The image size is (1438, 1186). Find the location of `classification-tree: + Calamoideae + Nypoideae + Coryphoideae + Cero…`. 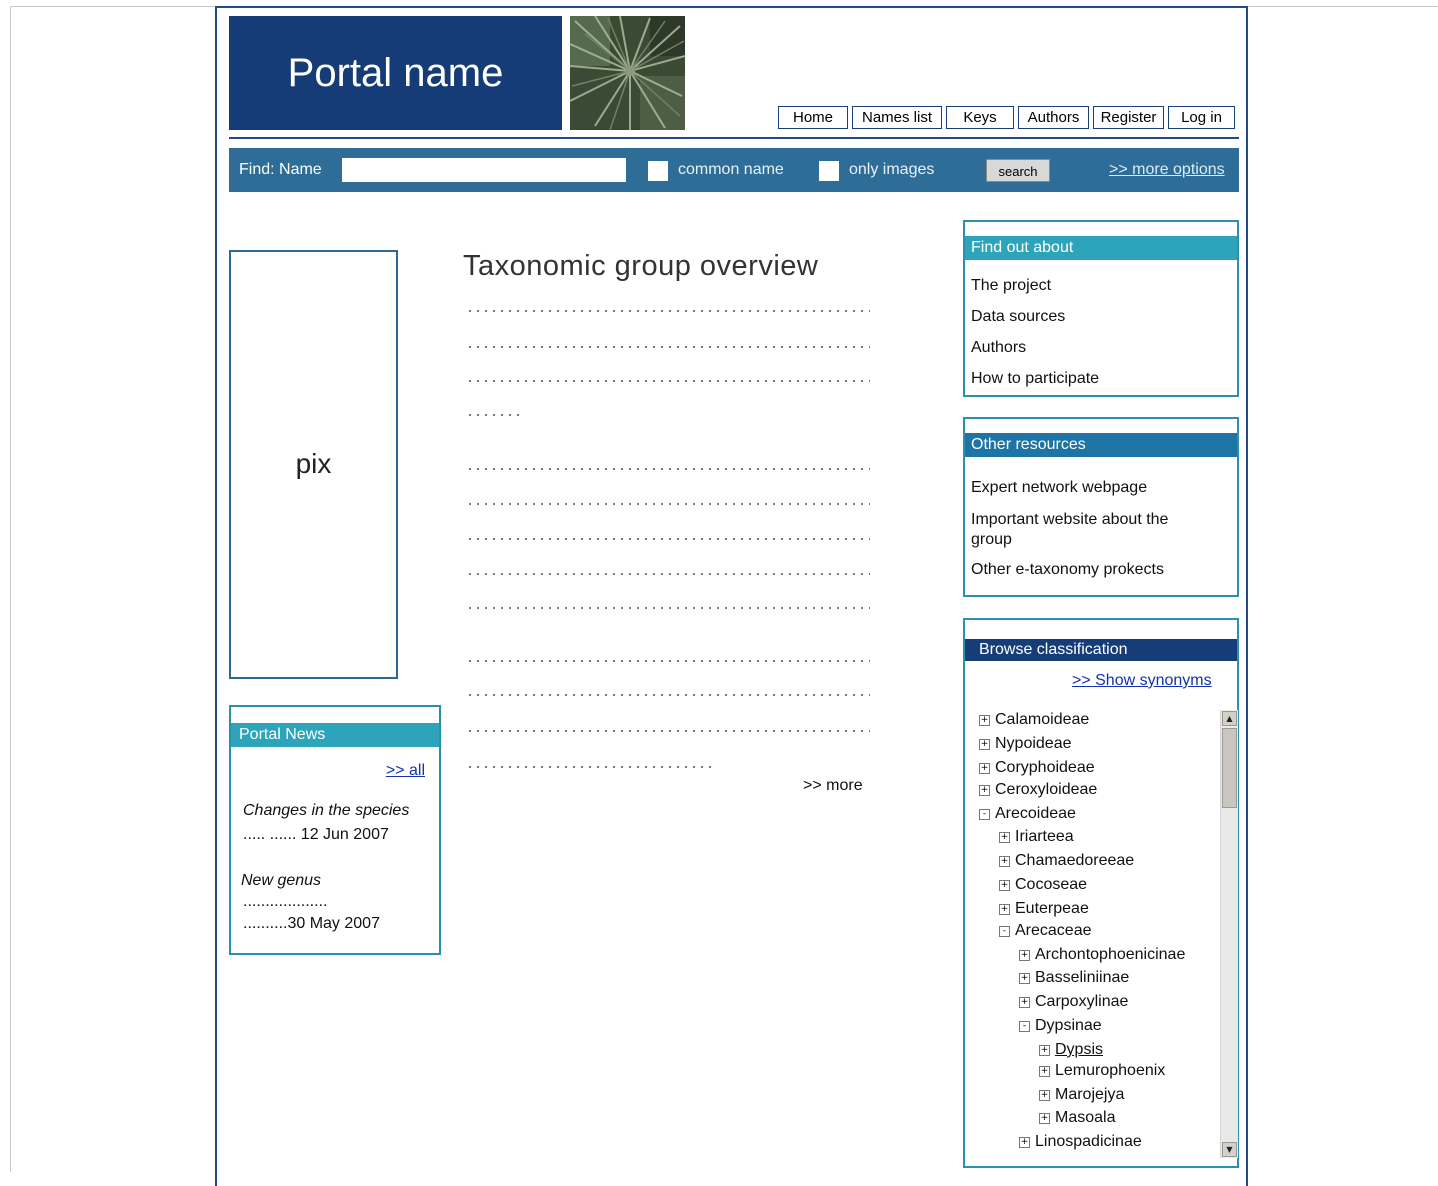

classification-tree: + Calamoideae + Nypoideae + Coryphoideae + Cero… is located at coordinates (1093, 935).